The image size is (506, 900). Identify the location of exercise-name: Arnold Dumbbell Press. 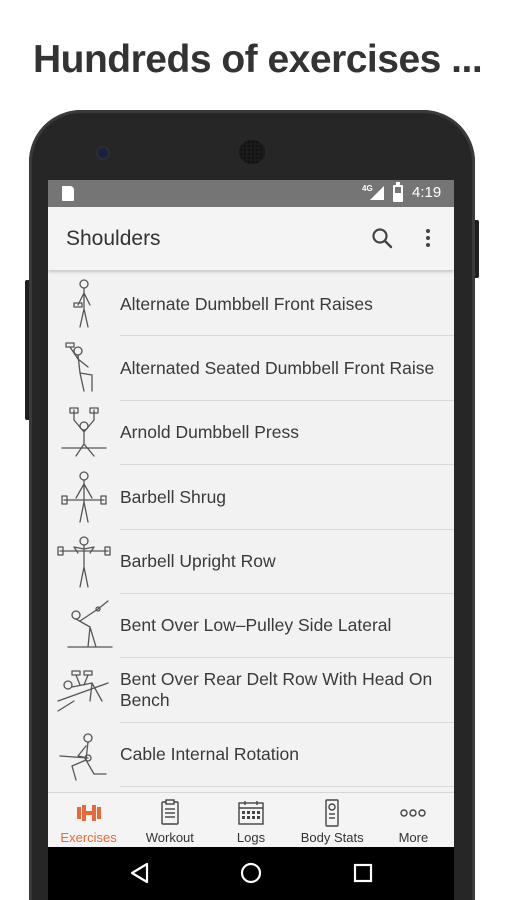
(209, 432).